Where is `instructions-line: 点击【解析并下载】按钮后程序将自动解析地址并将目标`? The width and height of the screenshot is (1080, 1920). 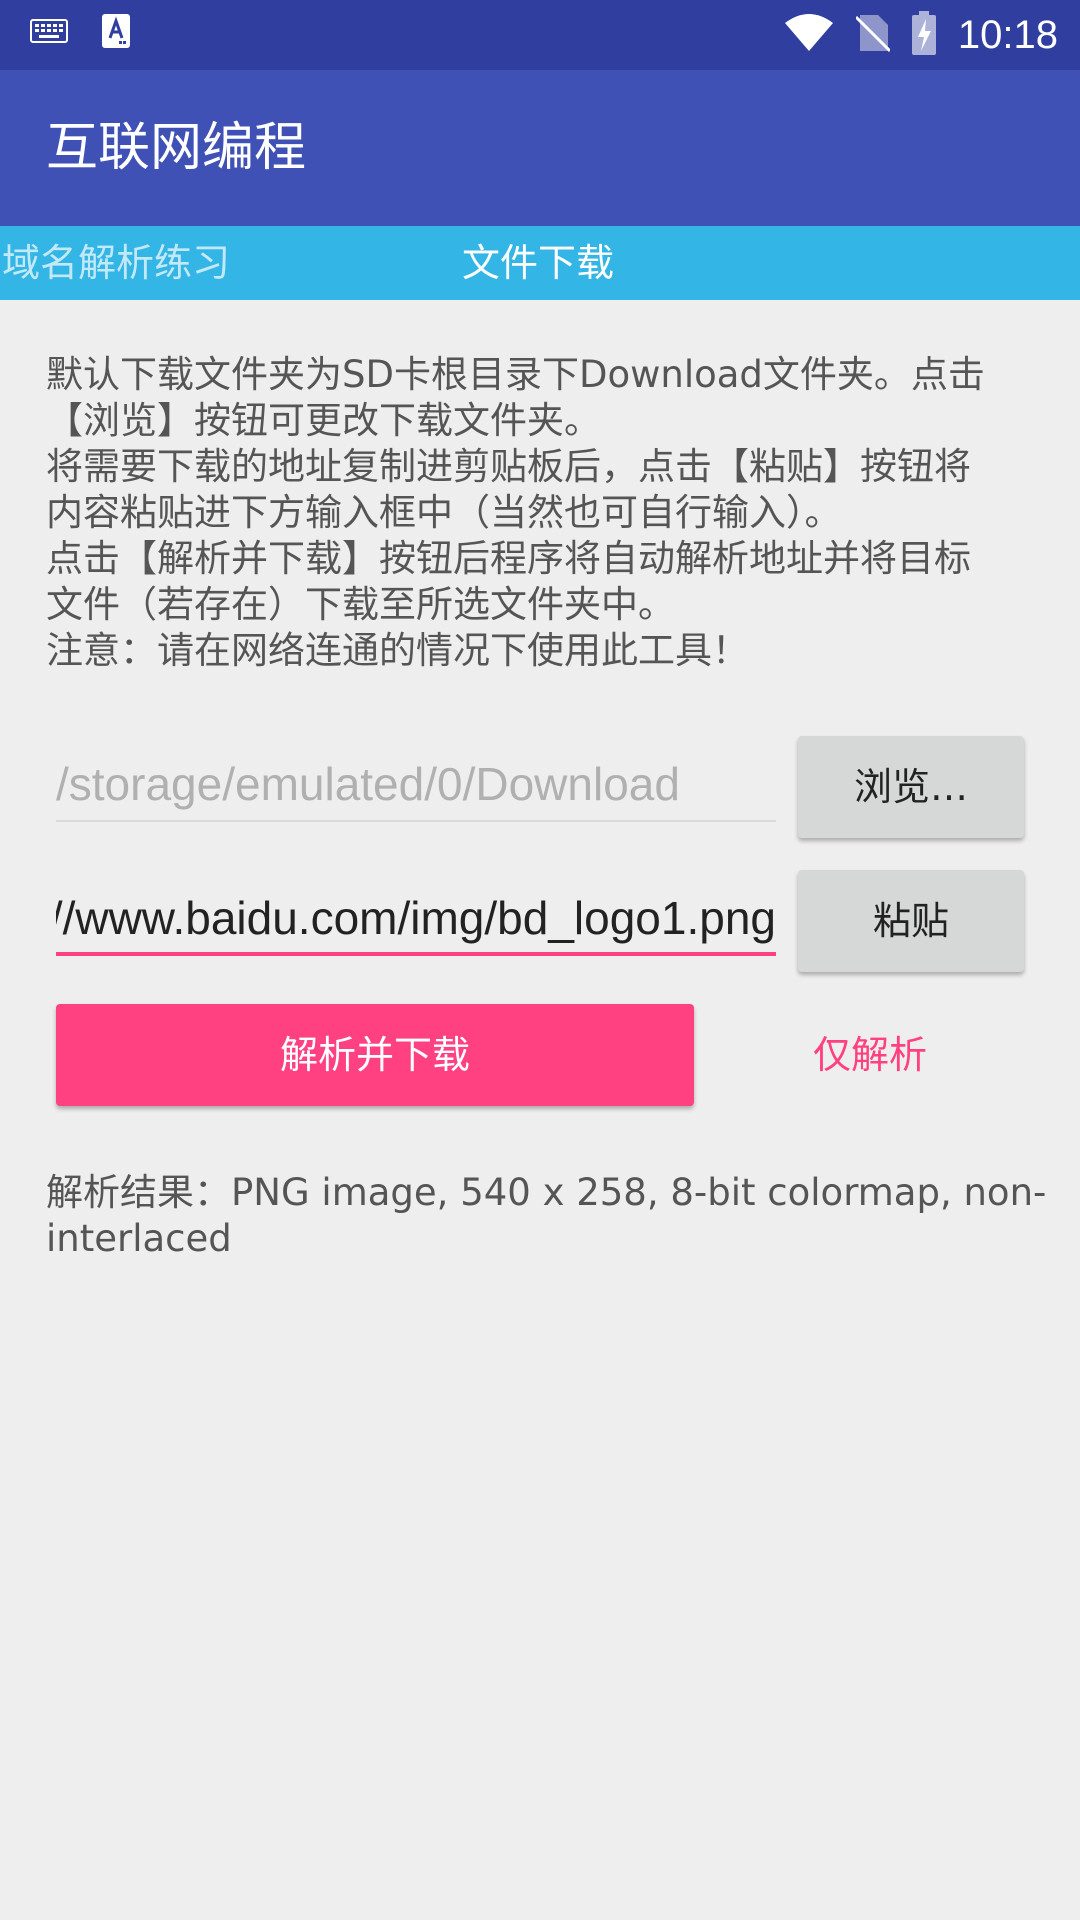
instructions-line: 点击【解析并下载】按钮后程序将自动解析地址并将目标 is located at coordinates (508, 558).